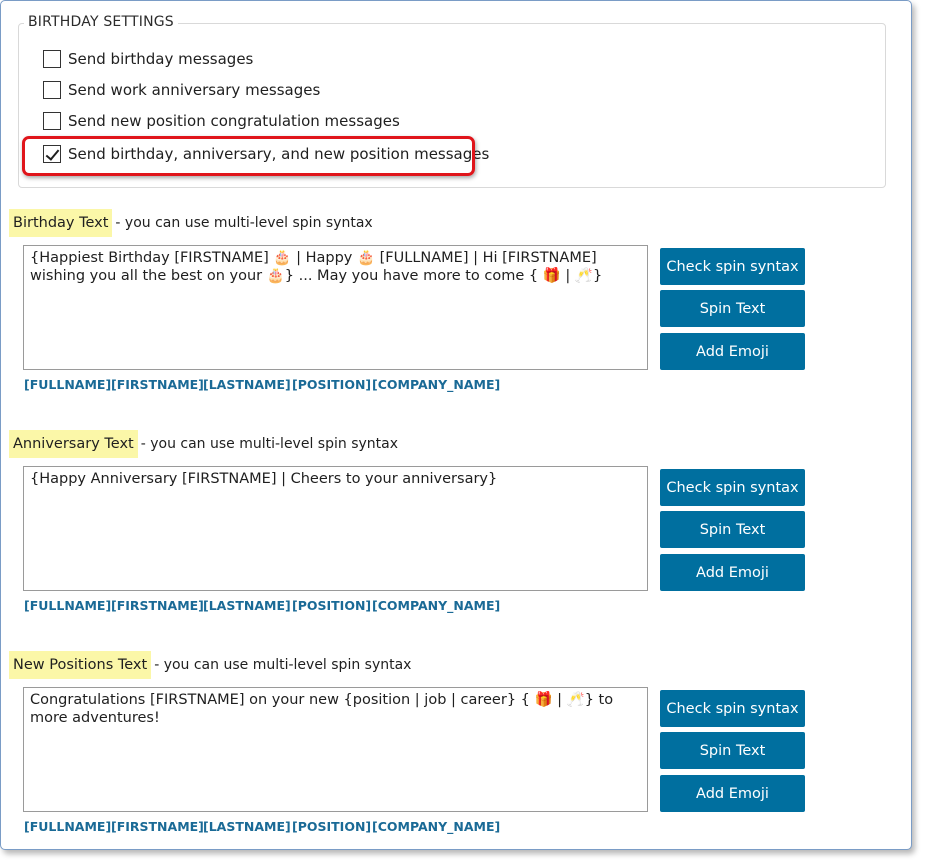 This screenshot has height=866, width=928. What do you see at coordinates (732, 308) in the screenshot?
I see `birthday-spin-text-button: Spin Text` at bounding box center [732, 308].